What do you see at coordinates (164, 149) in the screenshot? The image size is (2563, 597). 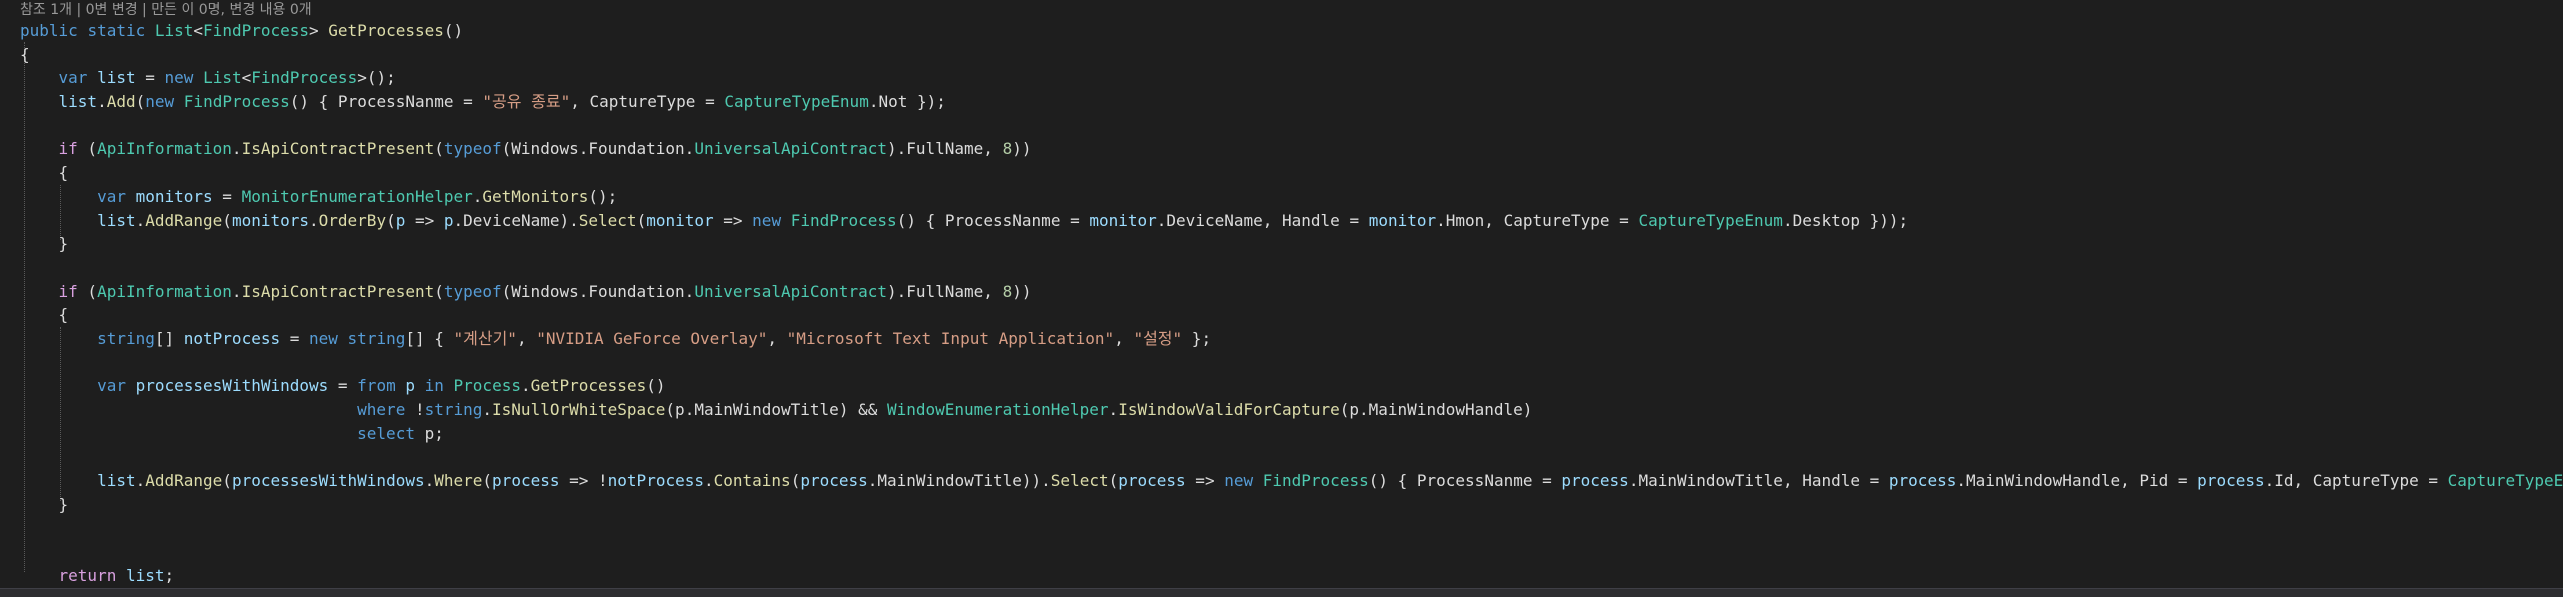 I see `code-token: ApiInformation` at bounding box center [164, 149].